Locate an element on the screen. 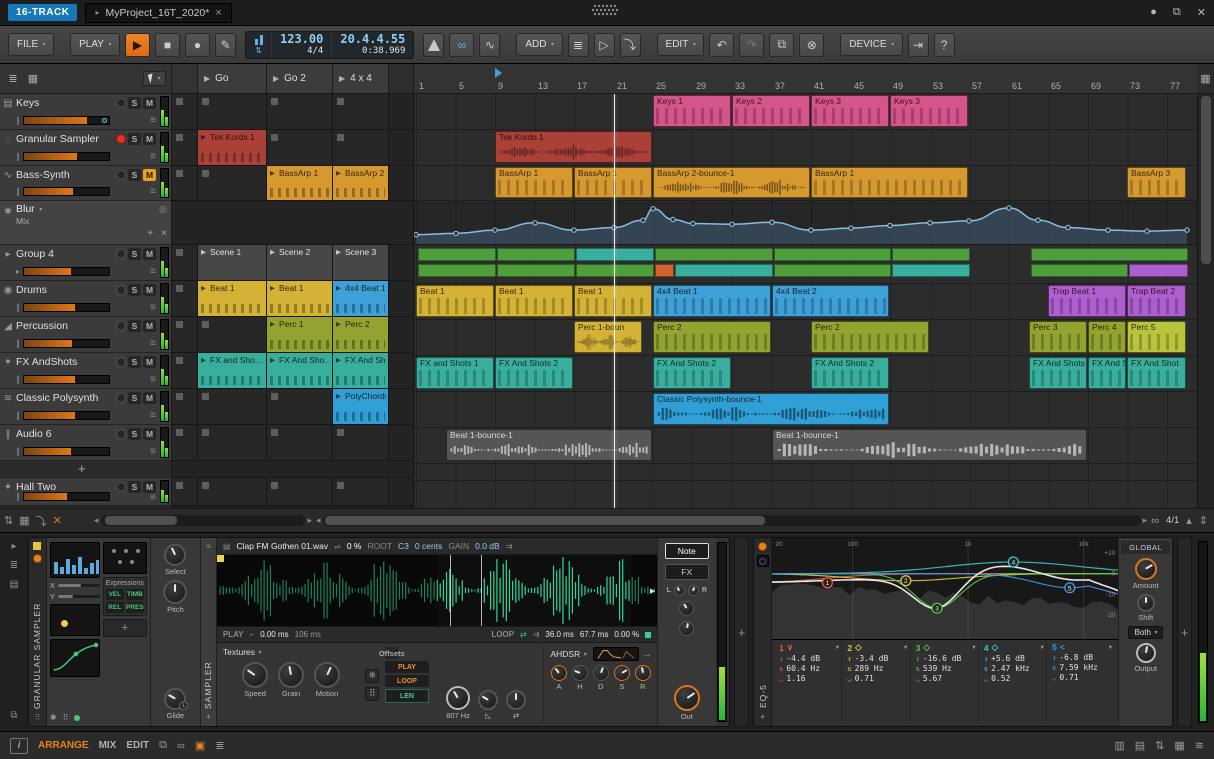 The image size is (1214, 759). arranger-clip: Perc 3 is located at coordinates (1058, 337).